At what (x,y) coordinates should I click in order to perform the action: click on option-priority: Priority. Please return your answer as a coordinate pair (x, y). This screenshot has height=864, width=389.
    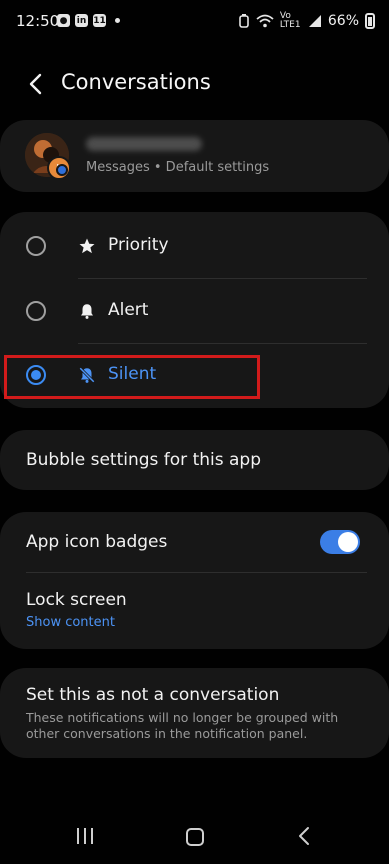
    Looking at the image, I should click on (194, 245).